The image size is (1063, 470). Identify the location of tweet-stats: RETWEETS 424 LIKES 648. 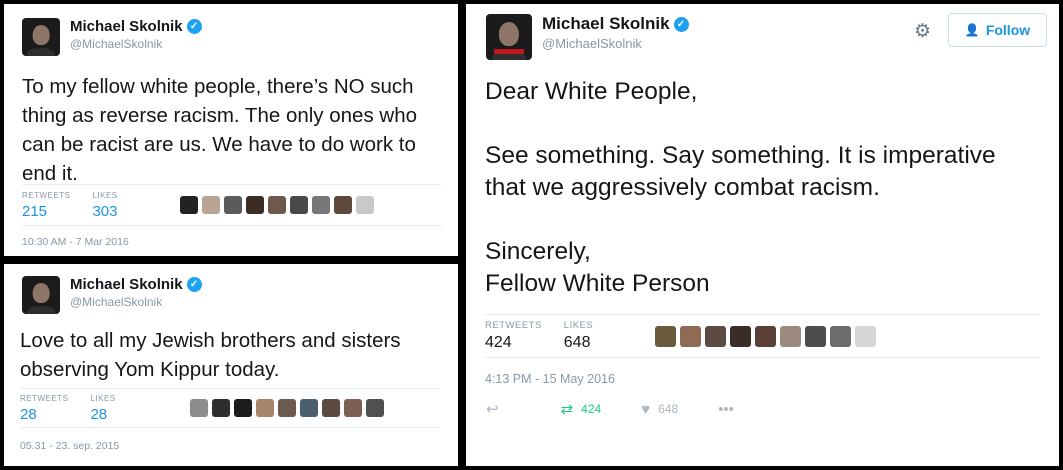
(762, 336).